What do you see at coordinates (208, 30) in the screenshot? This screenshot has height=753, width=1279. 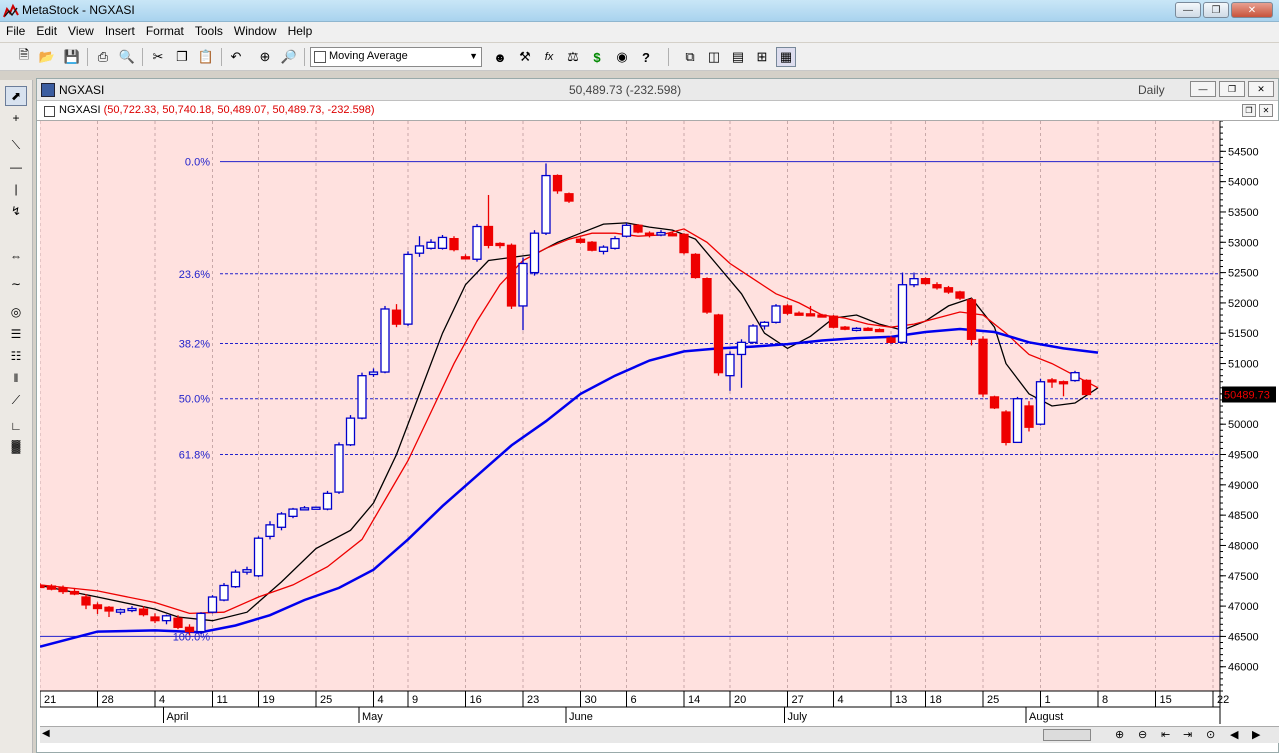 I see `menu-tools: Tools` at bounding box center [208, 30].